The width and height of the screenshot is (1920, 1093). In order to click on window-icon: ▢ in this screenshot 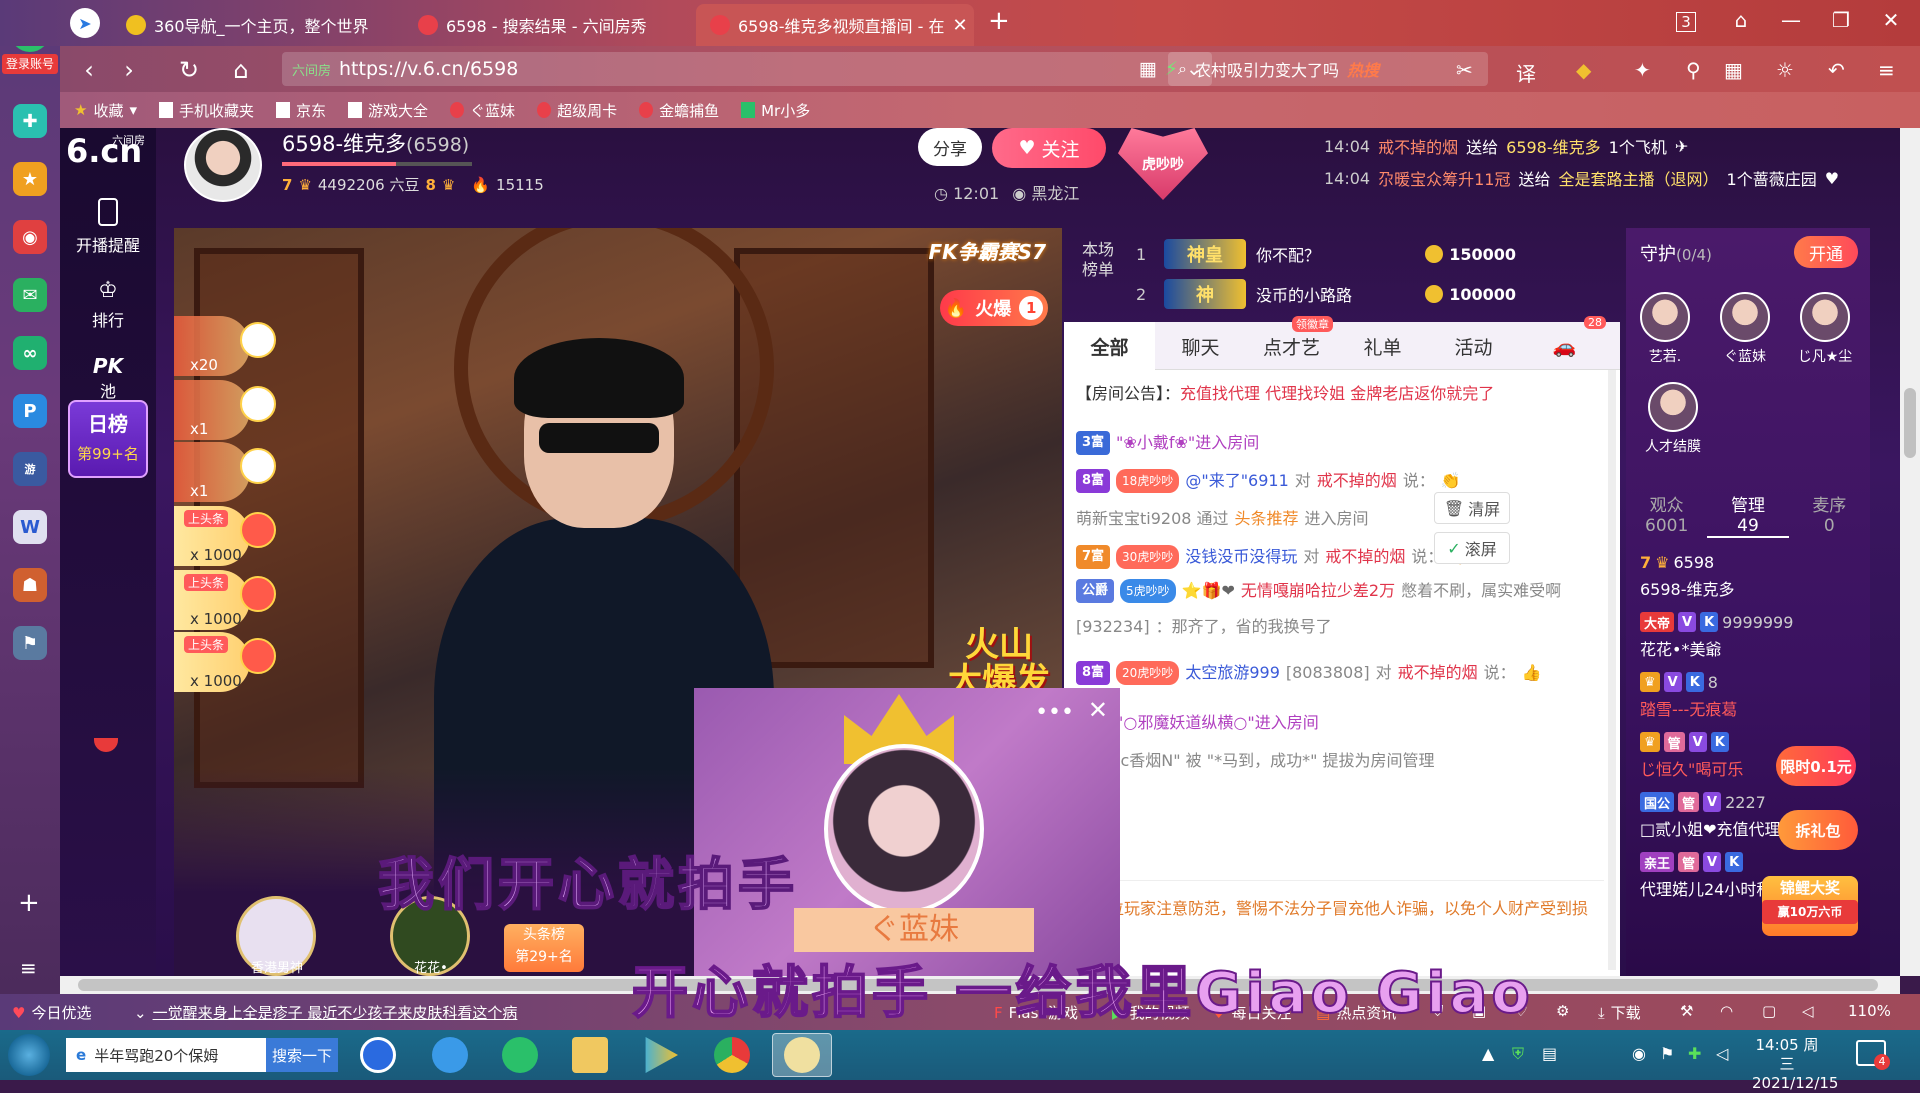, I will do `click(1769, 1011)`.